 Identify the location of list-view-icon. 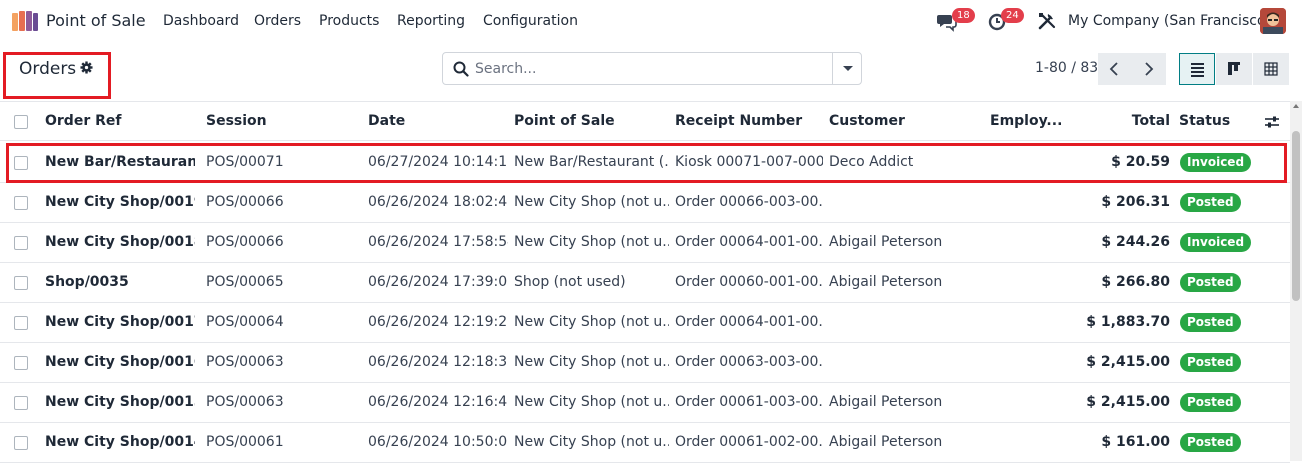
(1197, 70).